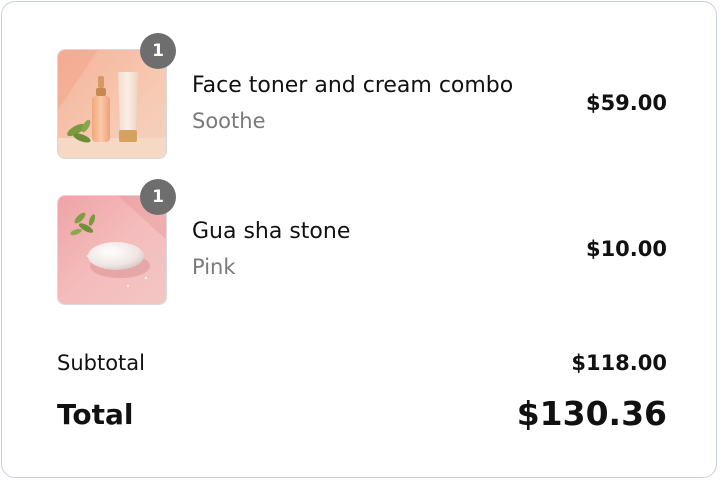 The width and height of the screenshot is (720, 481). What do you see at coordinates (619, 363) in the screenshot?
I see `subtotal-value: $118.00` at bounding box center [619, 363].